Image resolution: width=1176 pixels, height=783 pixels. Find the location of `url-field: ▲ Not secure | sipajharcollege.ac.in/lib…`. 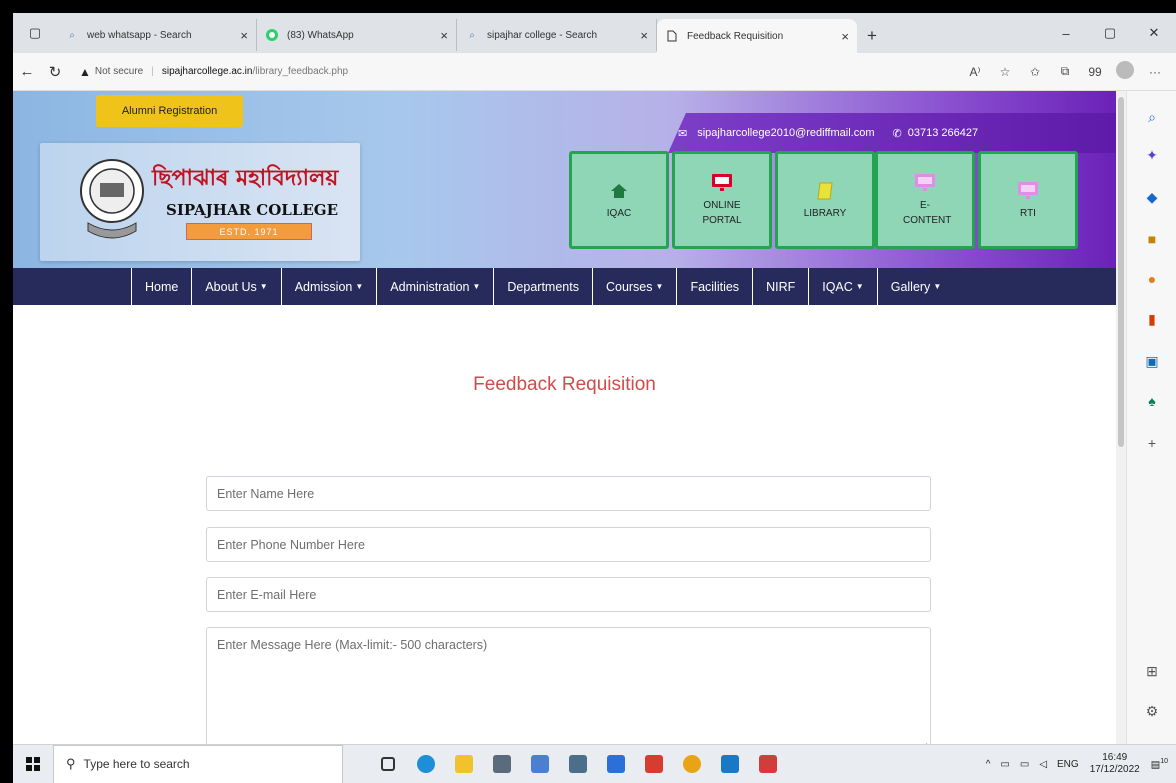

url-field: ▲ Not secure | sipajharcollege.ac.in/lib… is located at coordinates (519, 72).